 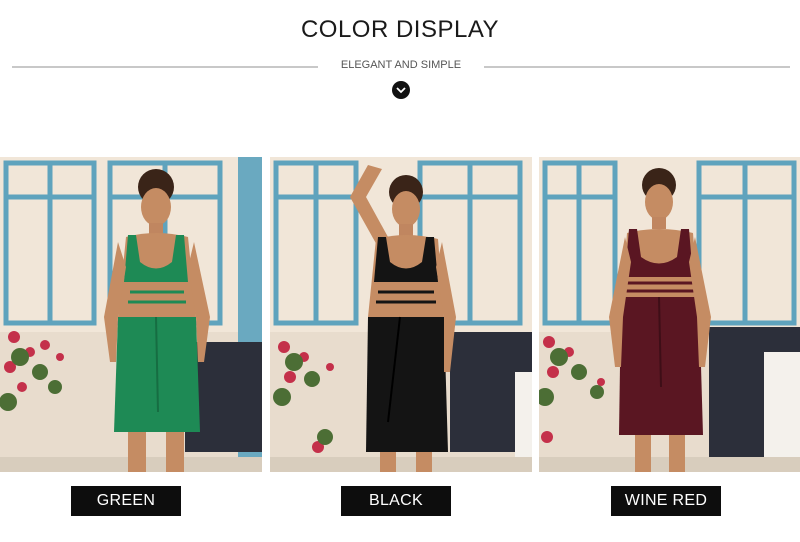 What do you see at coordinates (637, 67) in the screenshot?
I see `divider-right` at bounding box center [637, 67].